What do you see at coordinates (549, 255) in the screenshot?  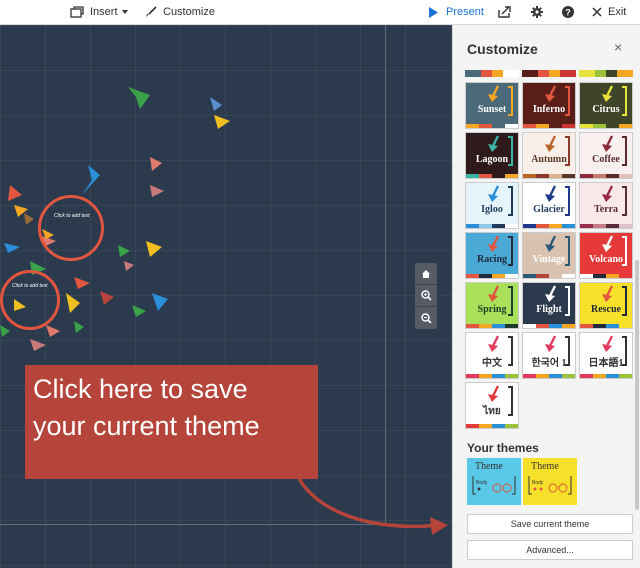 I see `theme-tile: Vintage` at bounding box center [549, 255].